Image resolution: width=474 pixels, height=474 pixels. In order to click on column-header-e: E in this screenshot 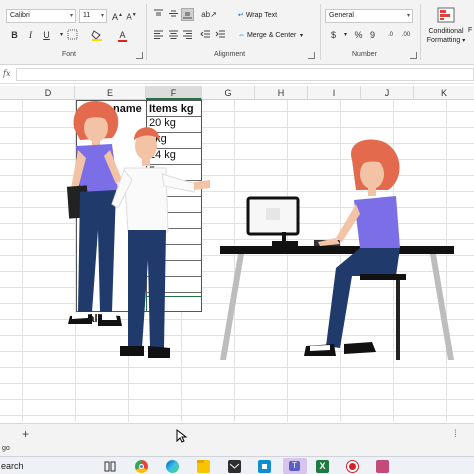, I will do `click(110, 93)`.